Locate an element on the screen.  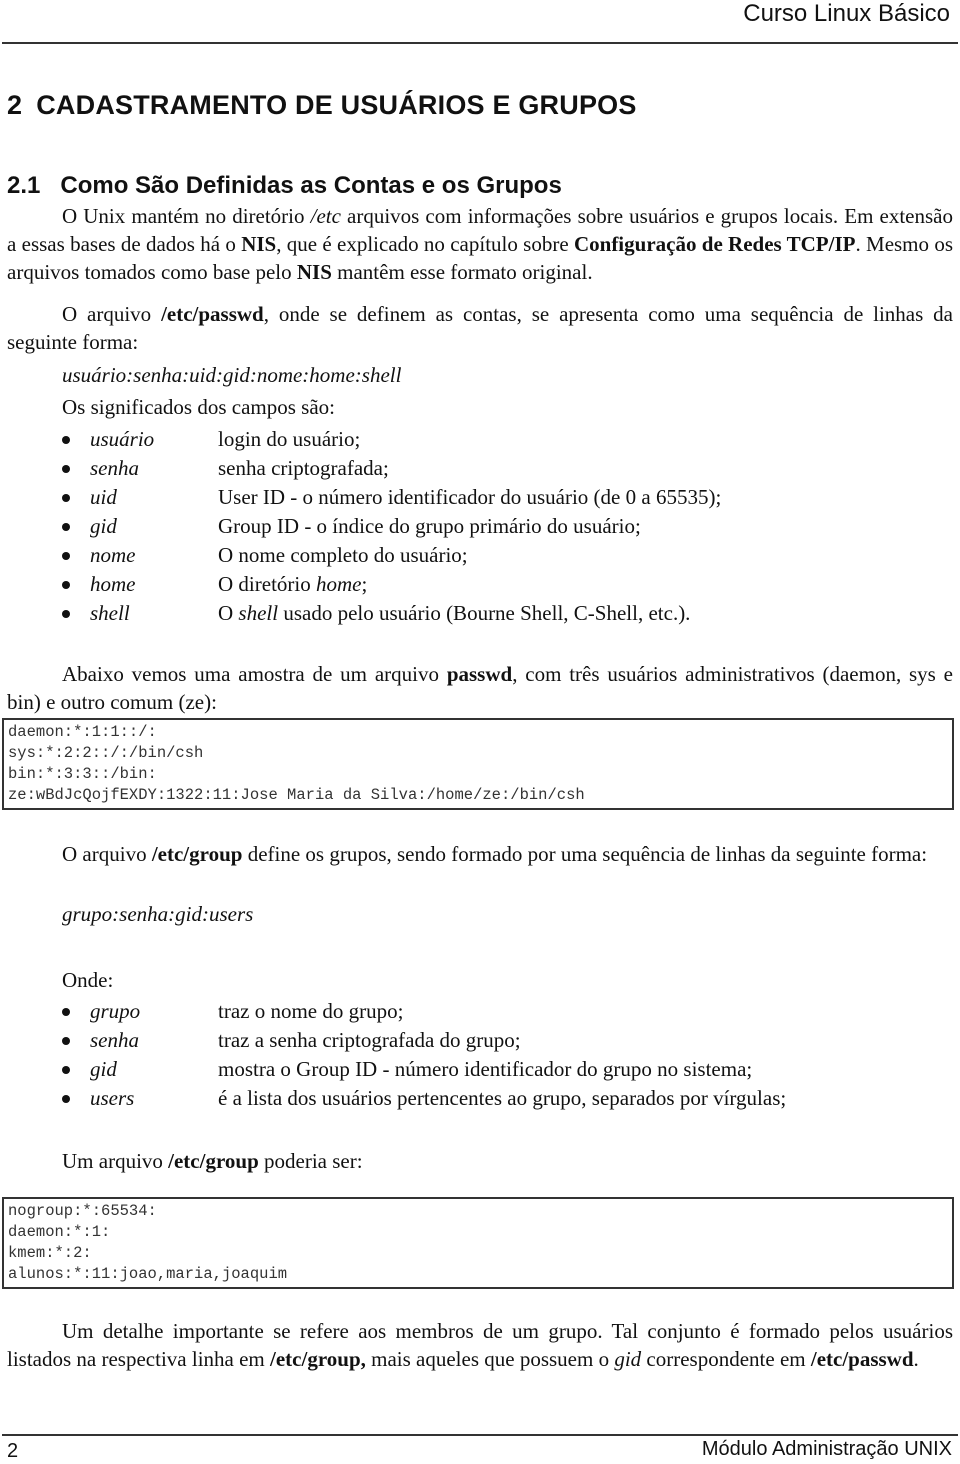
chapter-heading: 2 CADASTRAMENTO DE USUÁRIOS E GRUPOS is located at coordinates (322, 105).